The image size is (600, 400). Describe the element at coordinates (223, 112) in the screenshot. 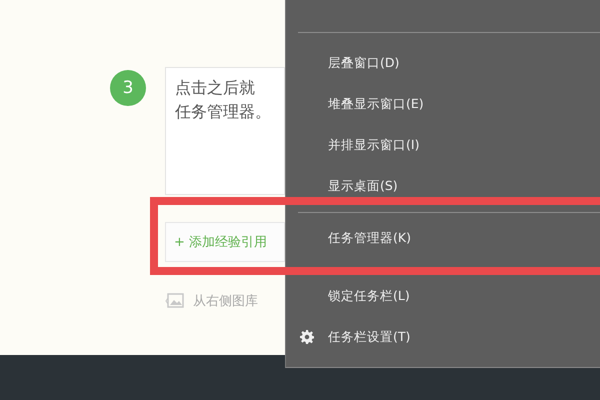

I see `step-text: 任务管理器。` at that location.